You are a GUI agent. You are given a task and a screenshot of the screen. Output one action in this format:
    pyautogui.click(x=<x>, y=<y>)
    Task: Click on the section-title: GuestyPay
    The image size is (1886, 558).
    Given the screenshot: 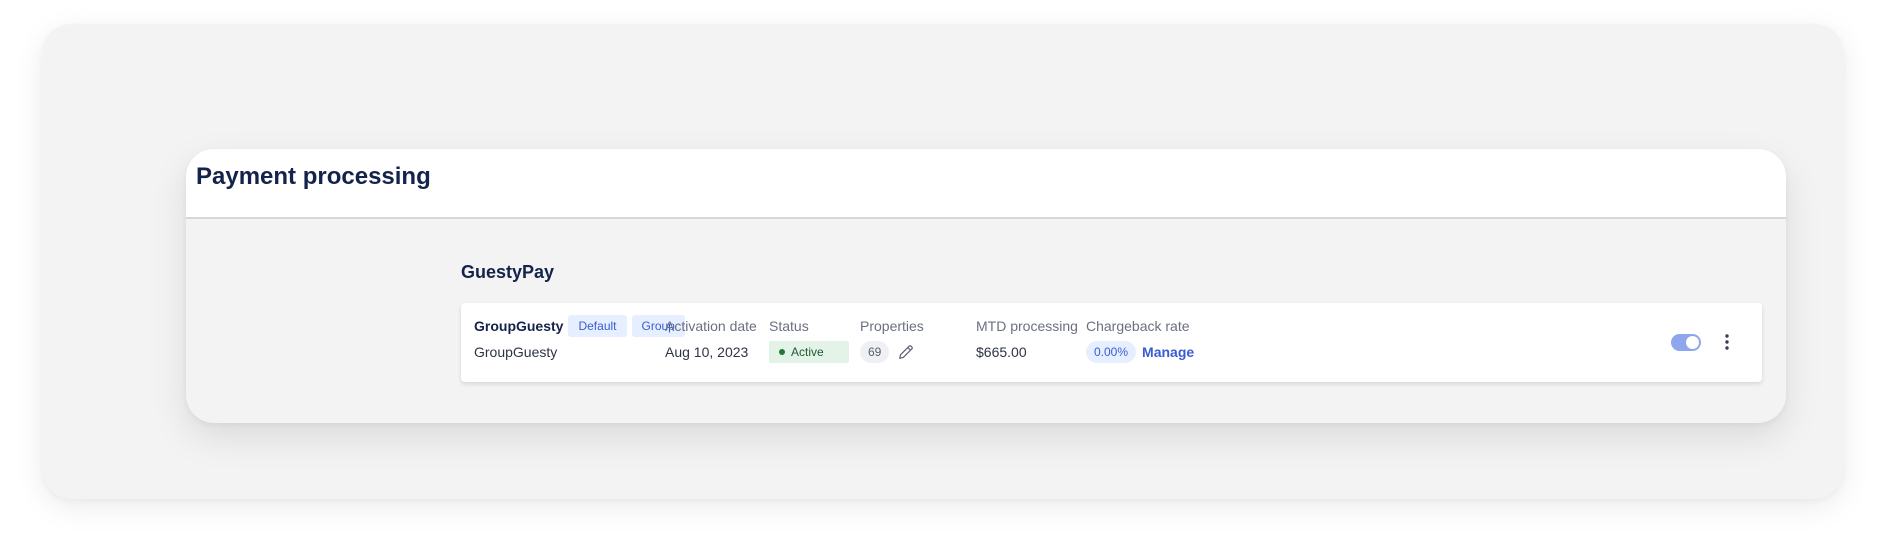 What is the action you would take?
    pyautogui.click(x=508, y=272)
    